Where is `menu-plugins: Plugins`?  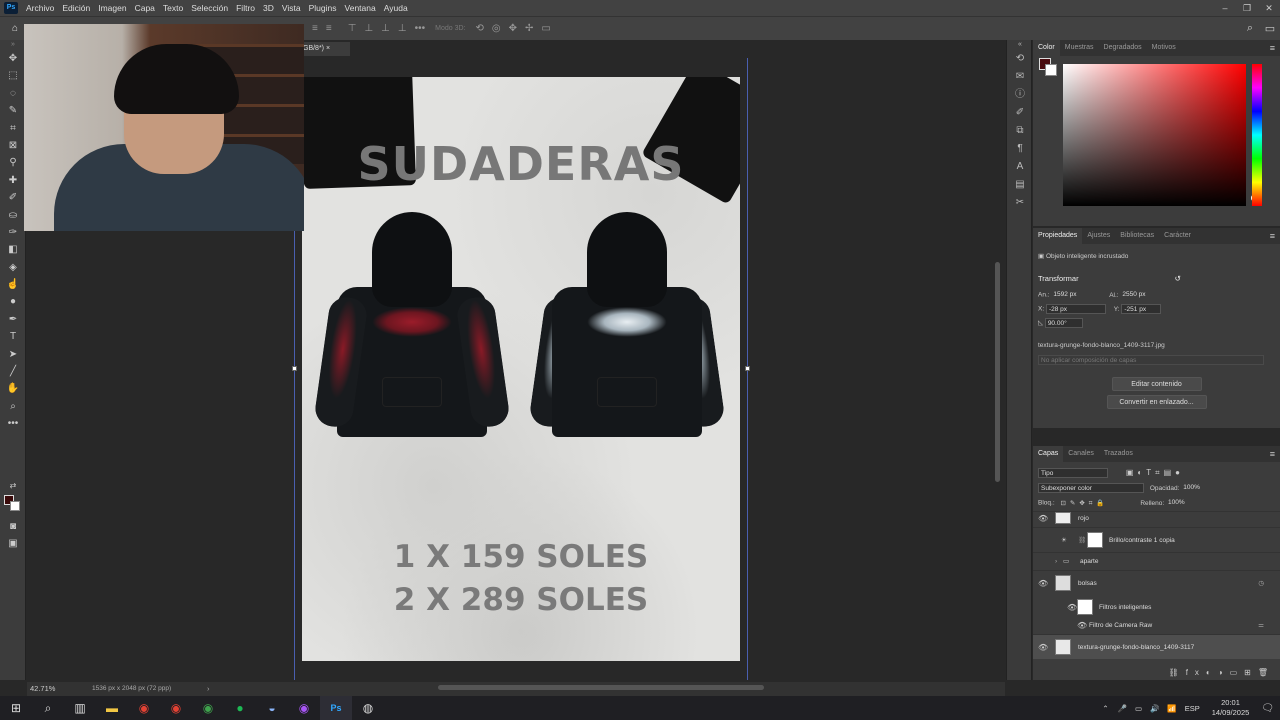
menu-plugins: Plugins is located at coordinates (323, 8).